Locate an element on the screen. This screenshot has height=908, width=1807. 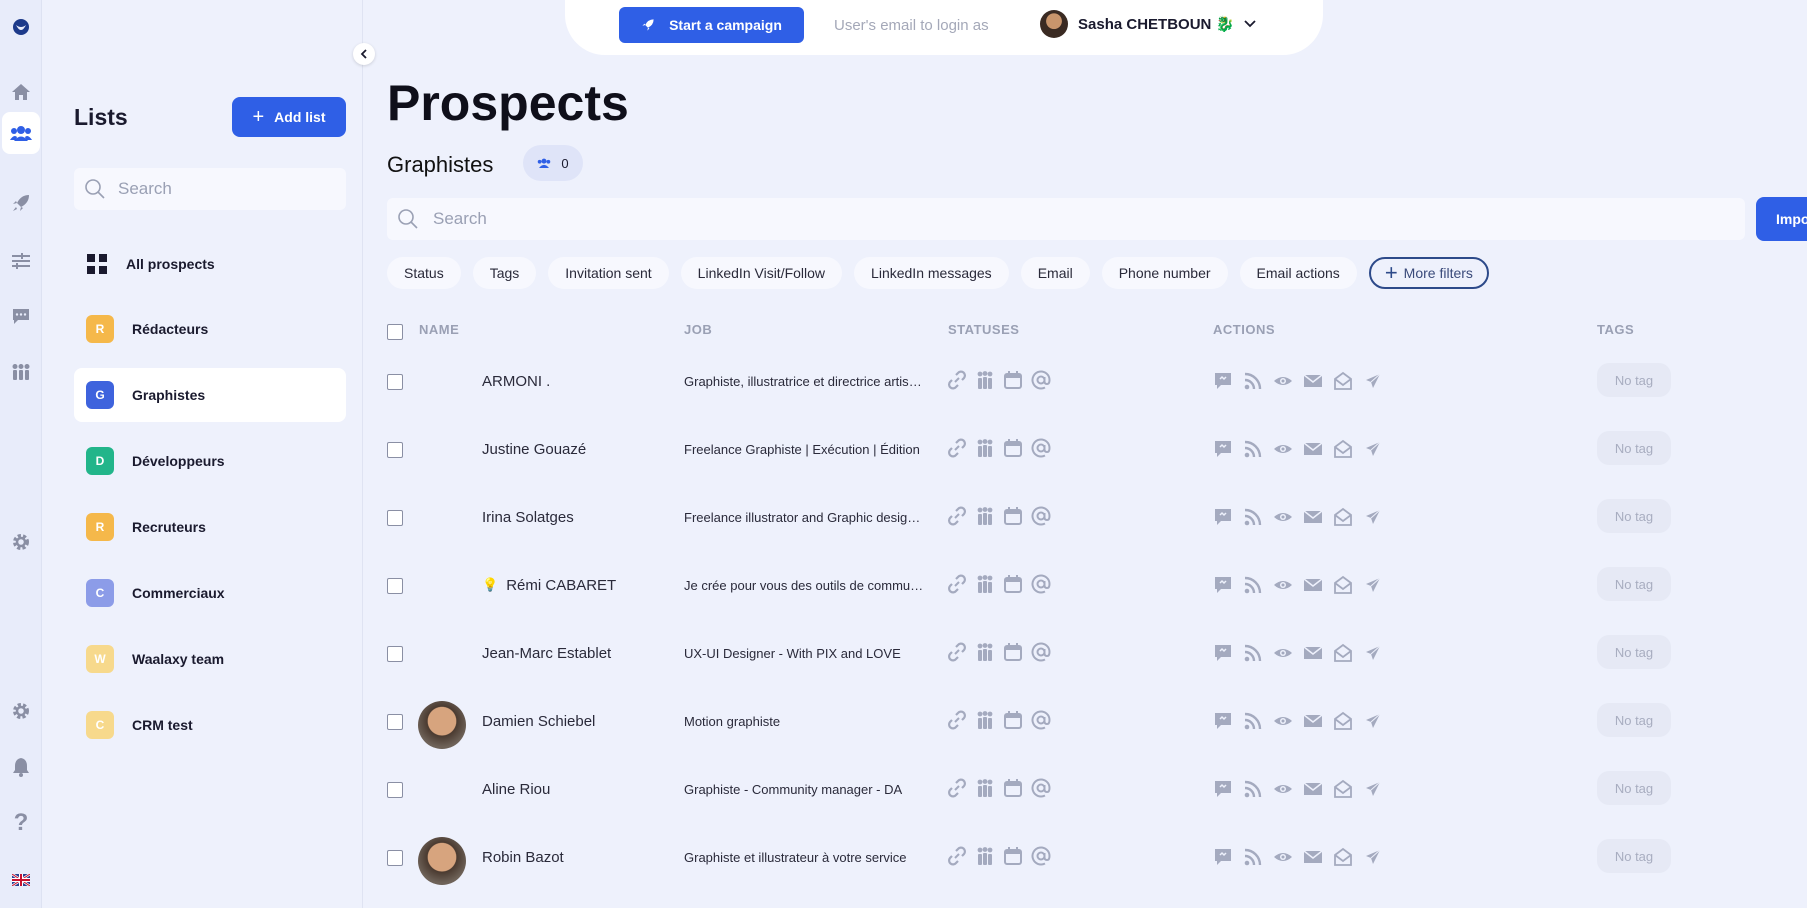
prospect-name: Irina Solatges is located at coordinates (528, 517).